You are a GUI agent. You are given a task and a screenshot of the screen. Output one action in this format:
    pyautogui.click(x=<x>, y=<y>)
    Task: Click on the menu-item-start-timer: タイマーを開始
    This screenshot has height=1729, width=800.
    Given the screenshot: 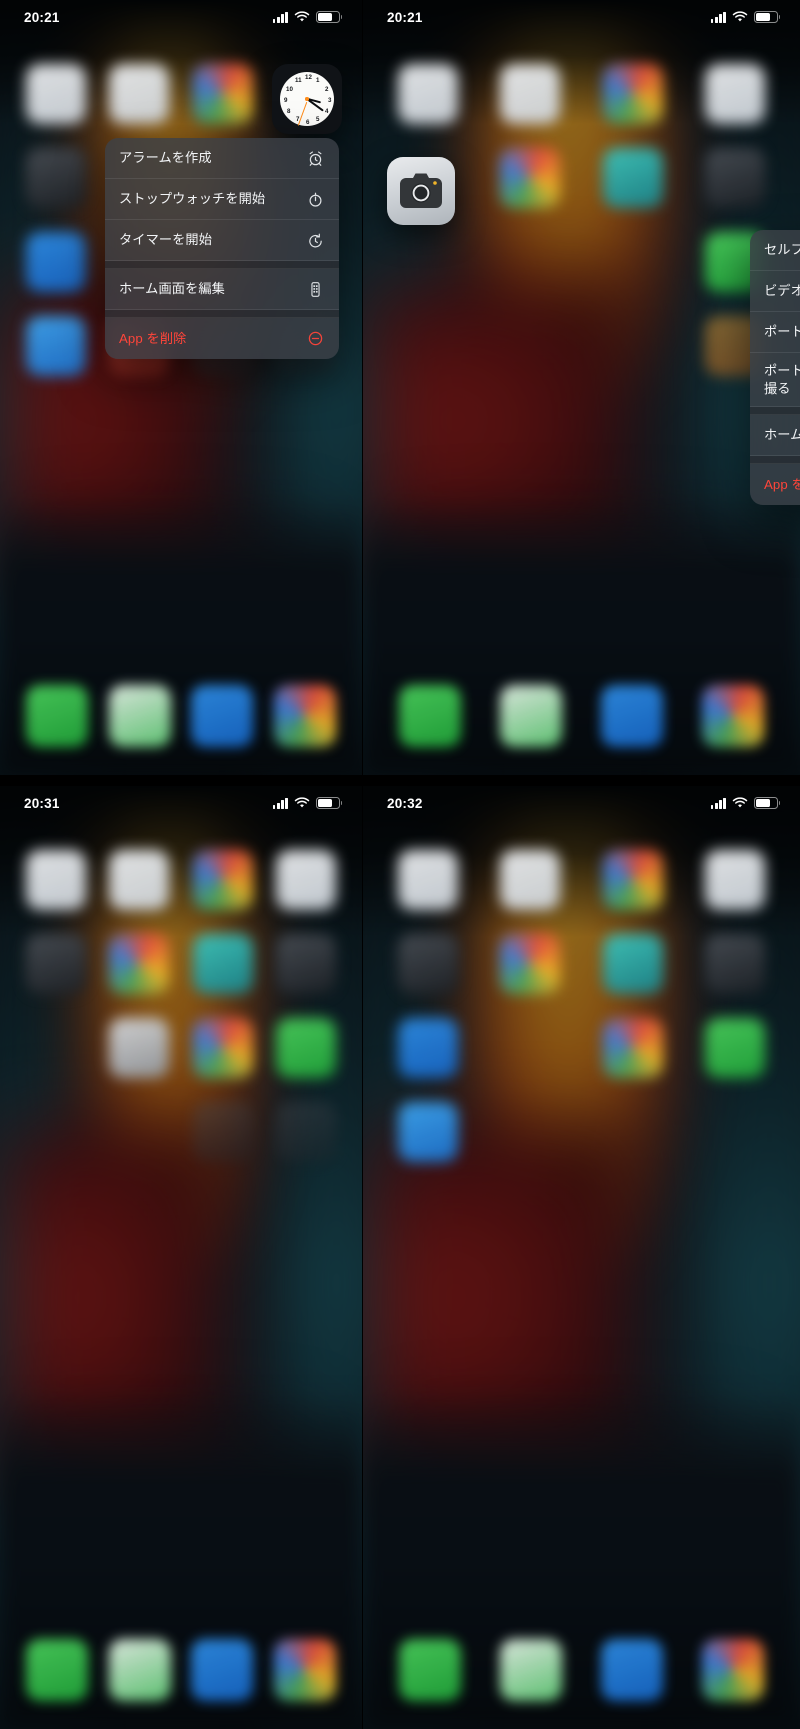 What is the action you would take?
    pyautogui.click(x=222, y=240)
    